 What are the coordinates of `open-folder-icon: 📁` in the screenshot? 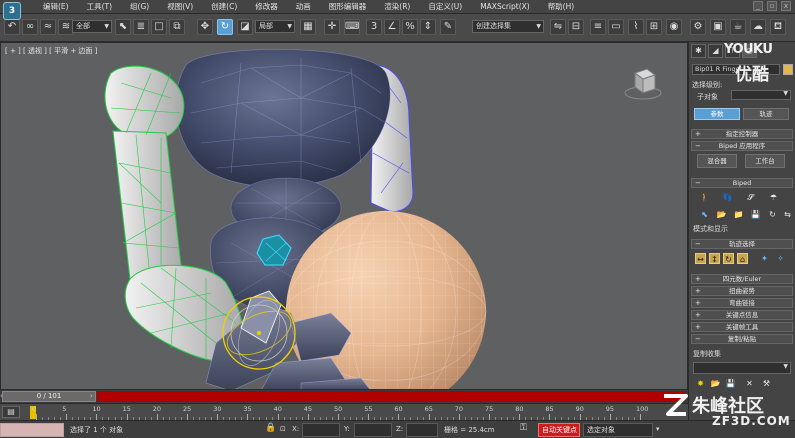 It's located at (738, 214).